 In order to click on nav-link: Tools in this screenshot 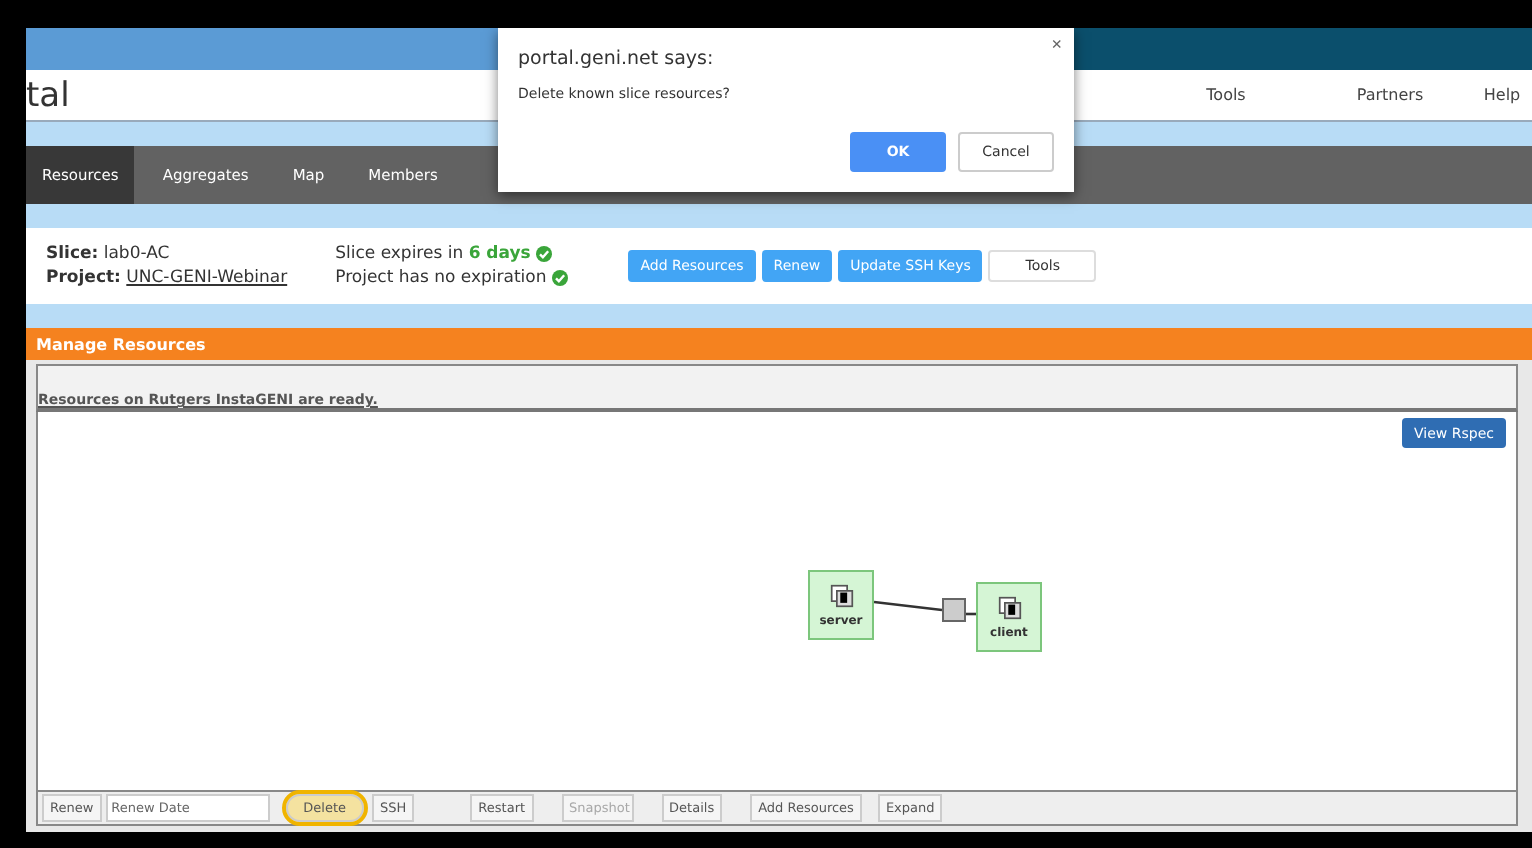, I will do `click(1226, 95)`.